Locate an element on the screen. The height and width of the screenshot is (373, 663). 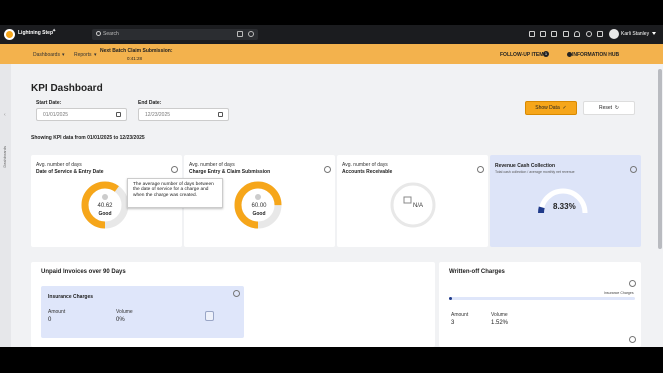
search-icon is located at coordinates (98, 33).